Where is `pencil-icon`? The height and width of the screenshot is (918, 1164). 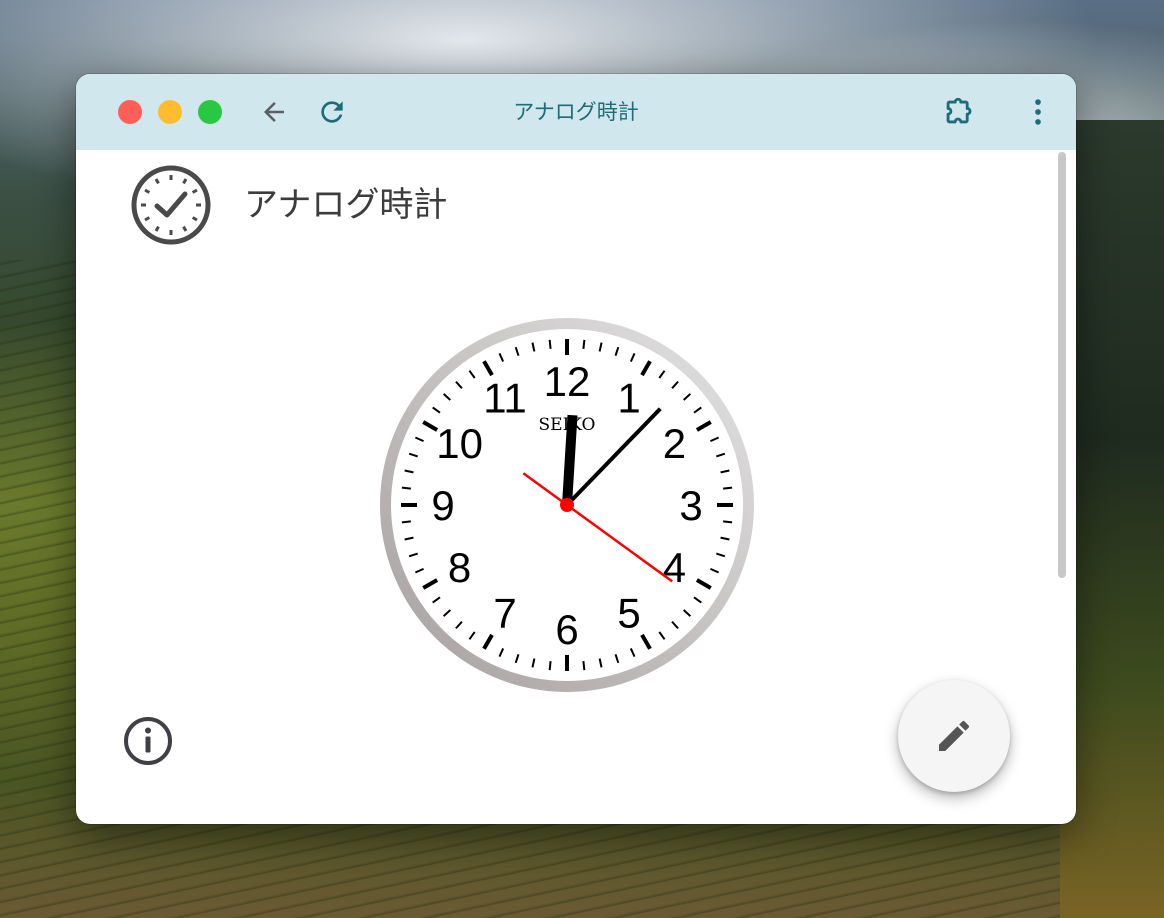 pencil-icon is located at coordinates (954, 735).